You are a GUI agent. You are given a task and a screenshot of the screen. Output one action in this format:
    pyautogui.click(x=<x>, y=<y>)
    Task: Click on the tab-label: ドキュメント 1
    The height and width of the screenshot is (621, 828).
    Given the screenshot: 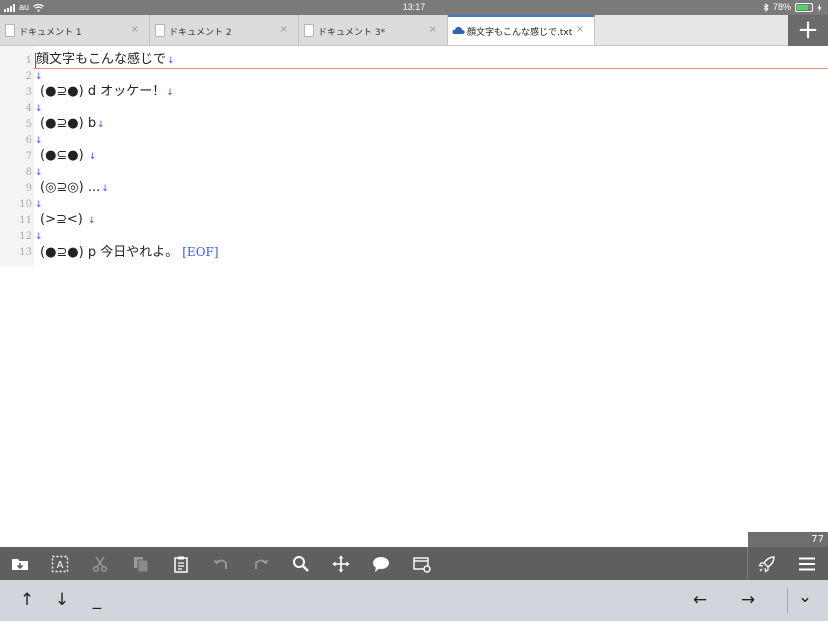 What is the action you would take?
    pyautogui.click(x=50, y=33)
    